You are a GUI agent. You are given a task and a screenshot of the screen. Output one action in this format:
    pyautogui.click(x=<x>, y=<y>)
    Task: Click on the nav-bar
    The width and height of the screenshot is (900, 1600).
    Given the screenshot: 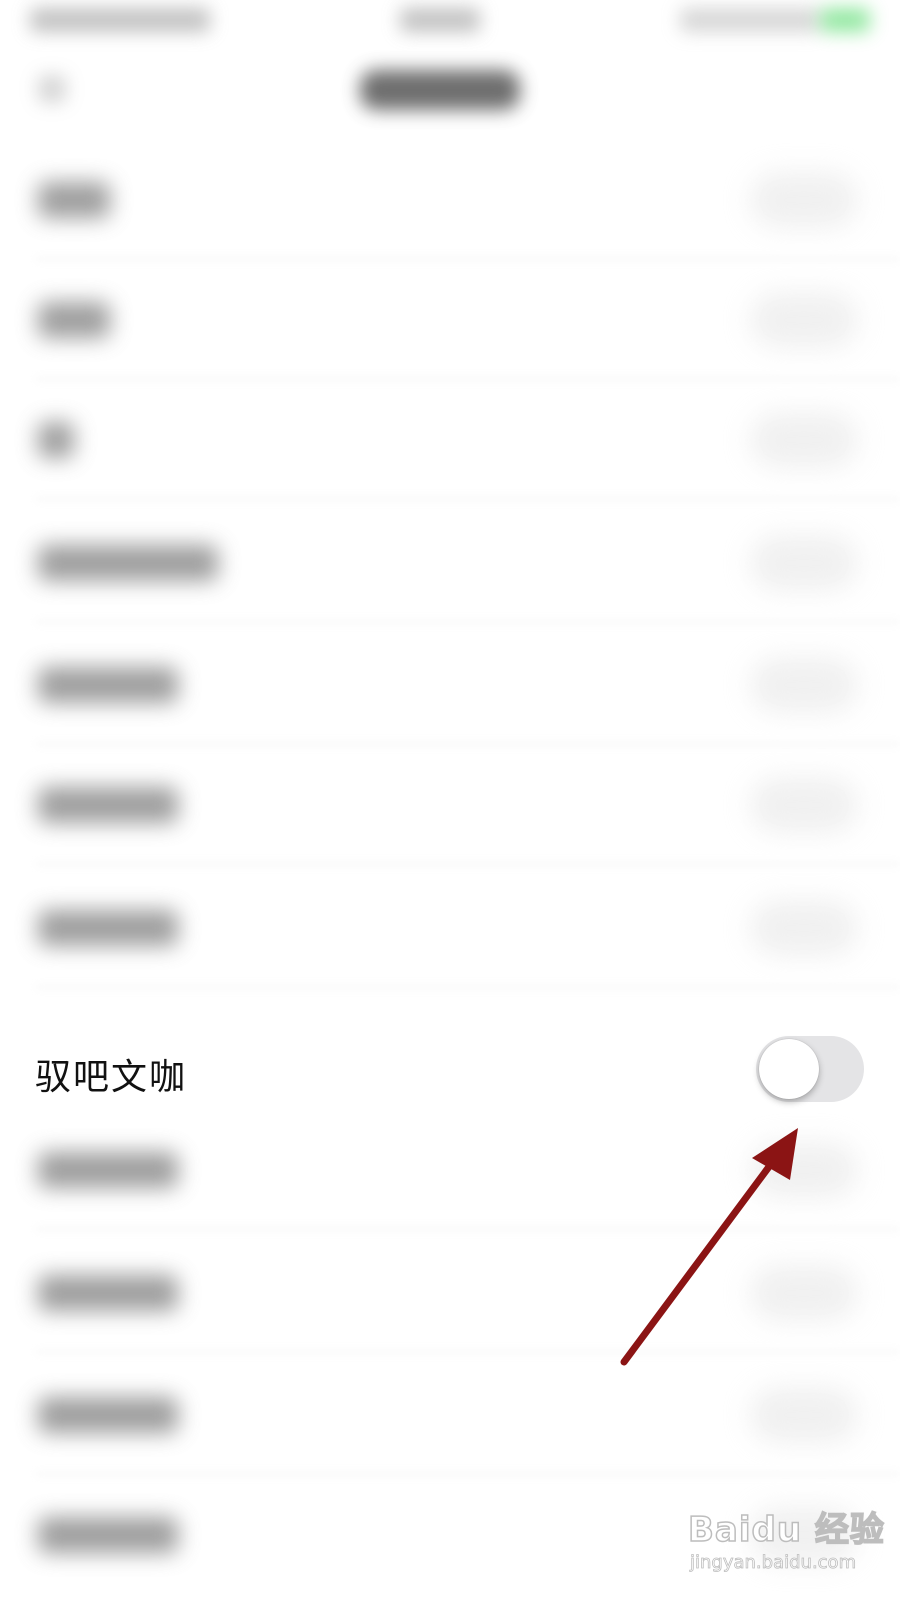 What is the action you would take?
    pyautogui.click(x=450, y=92)
    